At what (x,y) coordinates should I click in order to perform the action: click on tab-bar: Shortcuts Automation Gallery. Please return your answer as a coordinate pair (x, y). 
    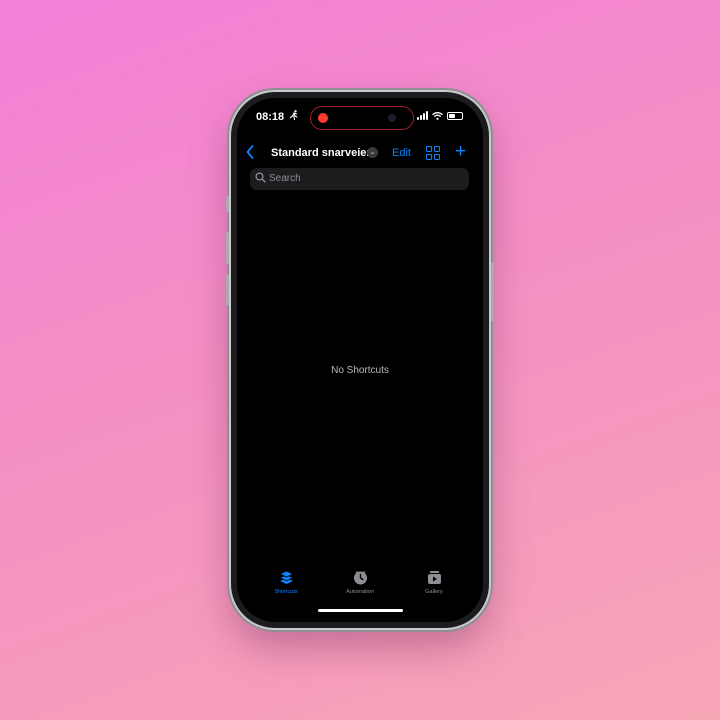
    Looking at the image, I should click on (360, 585).